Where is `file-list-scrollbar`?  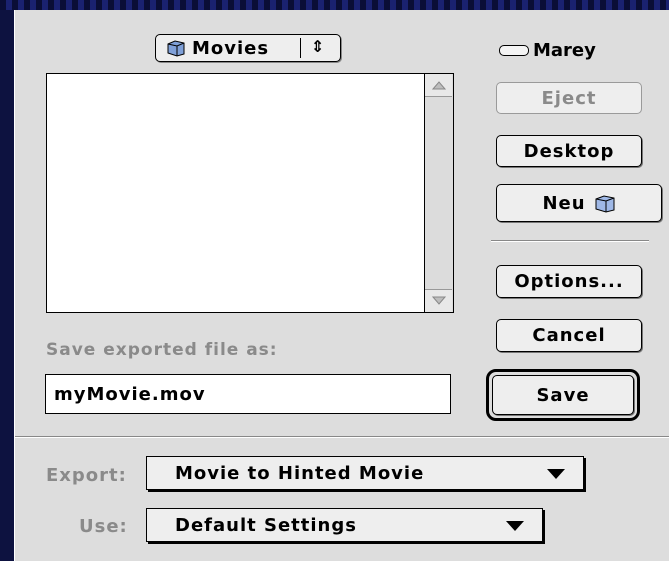
file-list-scrollbar is located at coordinates (438, 193).